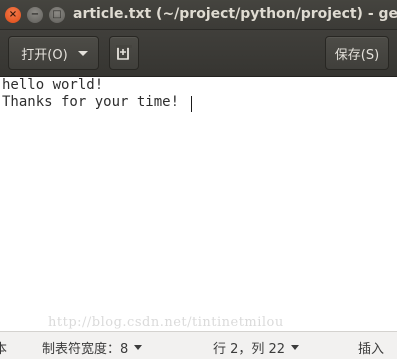 Image resolution: width=397 pixels, height=359 pixels. I want to click on editor-line-1: hello world!, so click(53, 85).